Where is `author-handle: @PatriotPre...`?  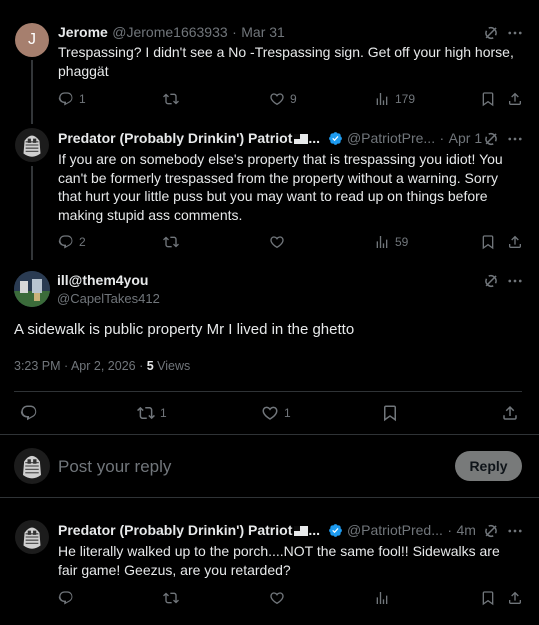 author-handle: @PatriotPre... is located at coordinates (391, 138).